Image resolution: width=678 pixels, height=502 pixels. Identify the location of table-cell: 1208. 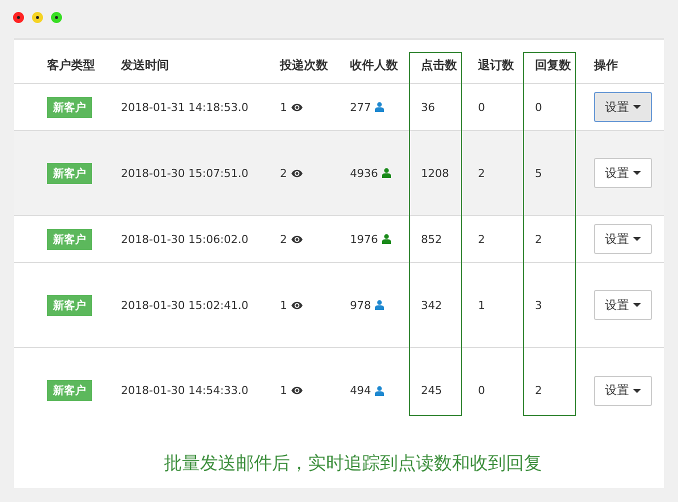
(435, 173).